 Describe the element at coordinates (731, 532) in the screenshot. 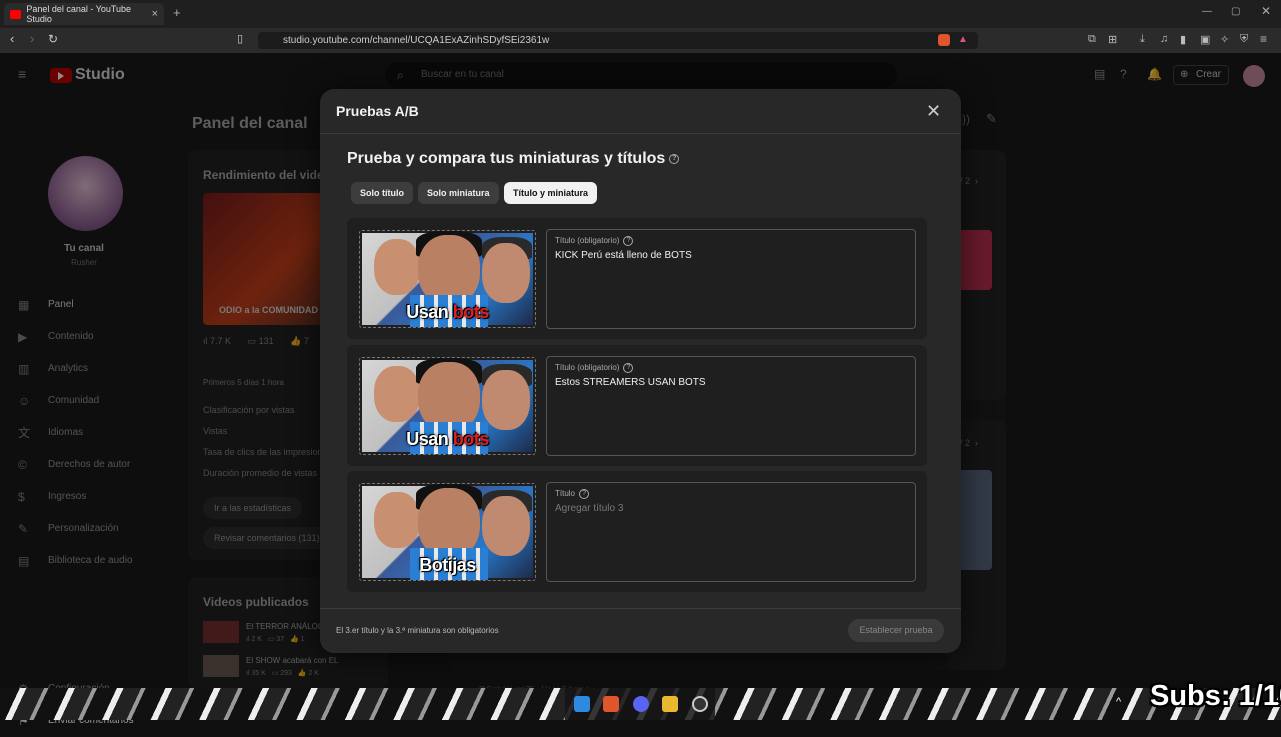

I see `title-field-3: Título? Agregar título 3` at that location.